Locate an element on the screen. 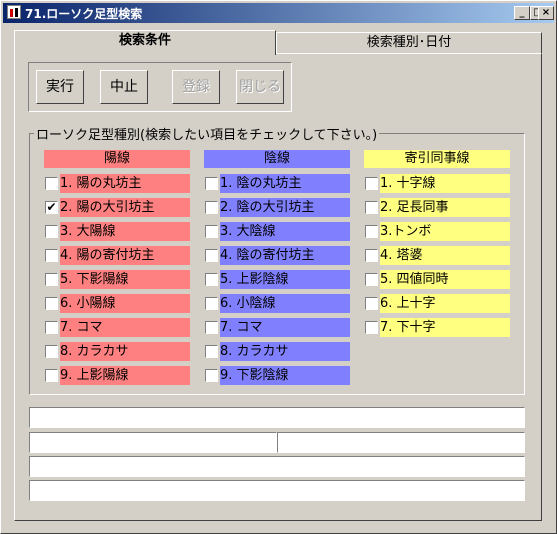 This screenshot has width=557, height=534. checkbox-label: 1. 陰の丸坊主 is located at coordinates (285, 183).